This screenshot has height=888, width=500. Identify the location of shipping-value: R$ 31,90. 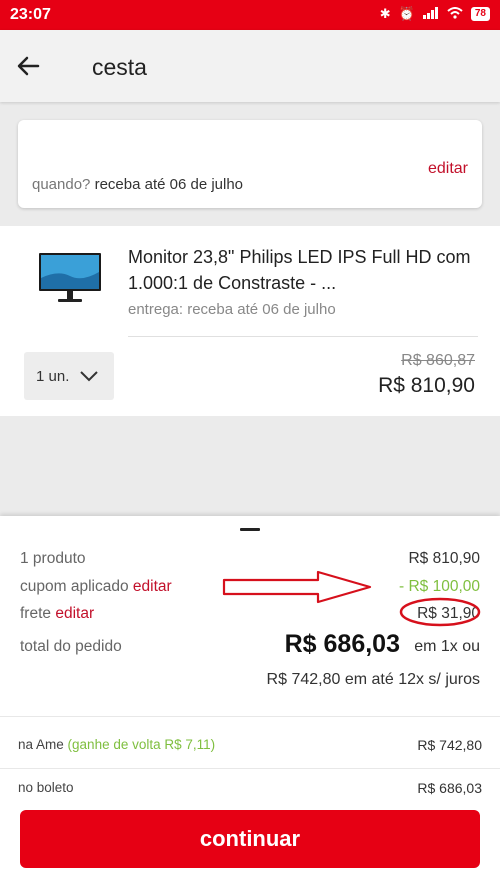
(448, 613).